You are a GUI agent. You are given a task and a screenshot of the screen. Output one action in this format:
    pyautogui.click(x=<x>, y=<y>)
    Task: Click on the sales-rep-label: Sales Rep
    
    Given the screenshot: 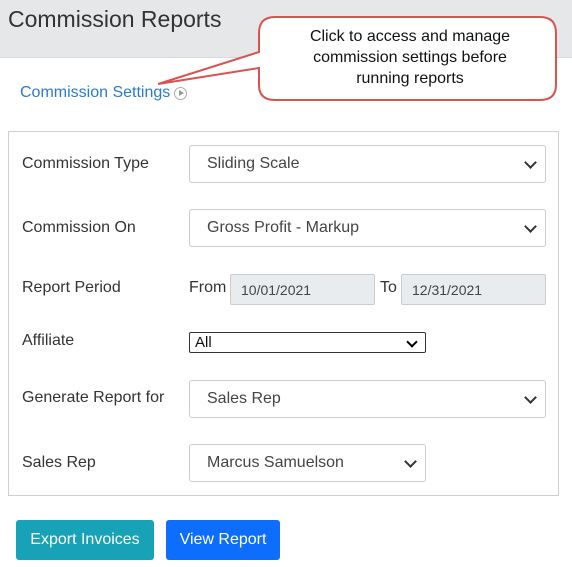 What is the action you would take?
    pyautogui.click(x=59, y=462)
    